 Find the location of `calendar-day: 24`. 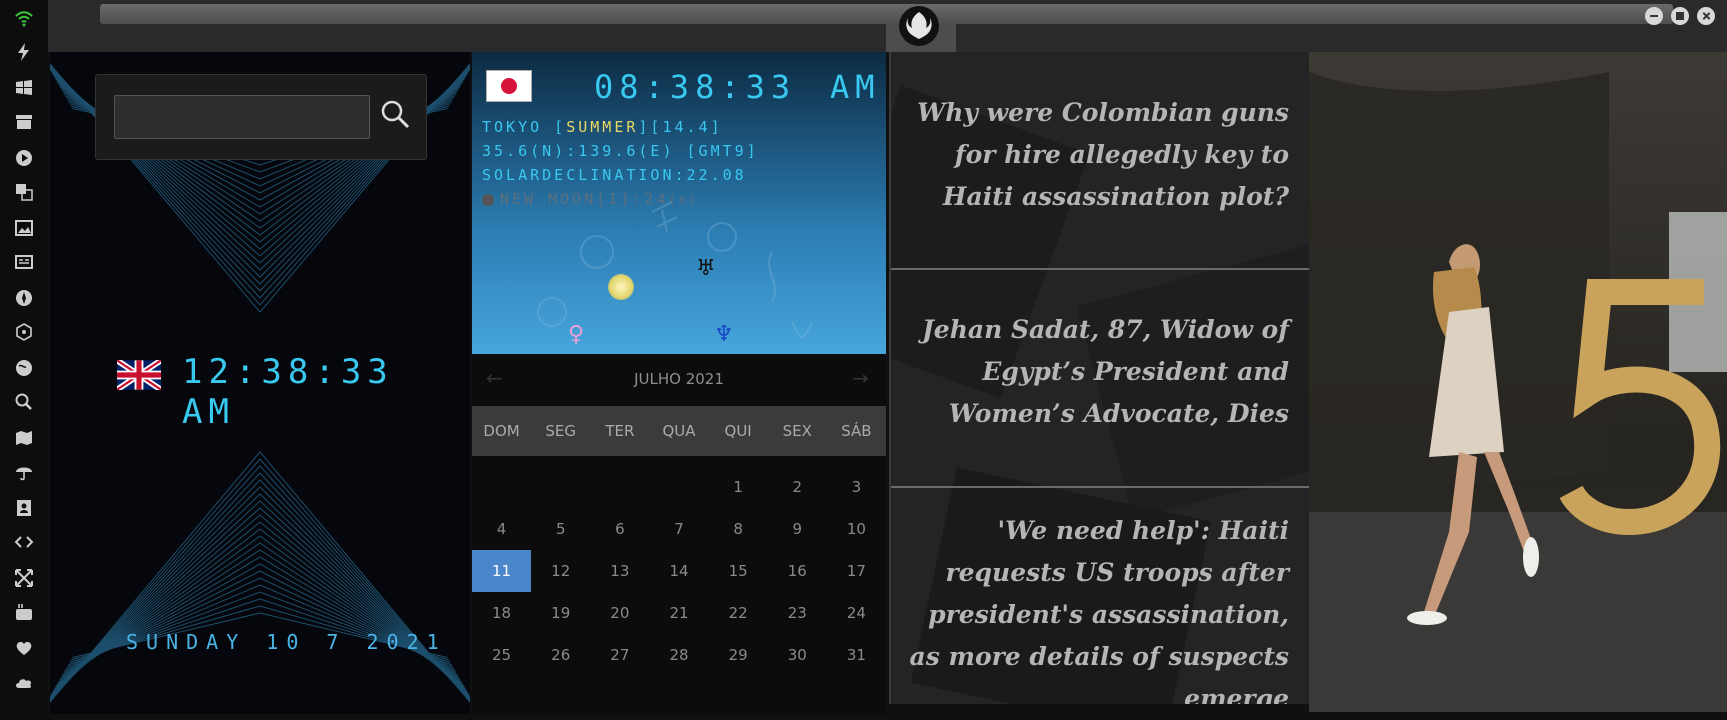

calendar-day: 24 is located at coordinates (856, 613).